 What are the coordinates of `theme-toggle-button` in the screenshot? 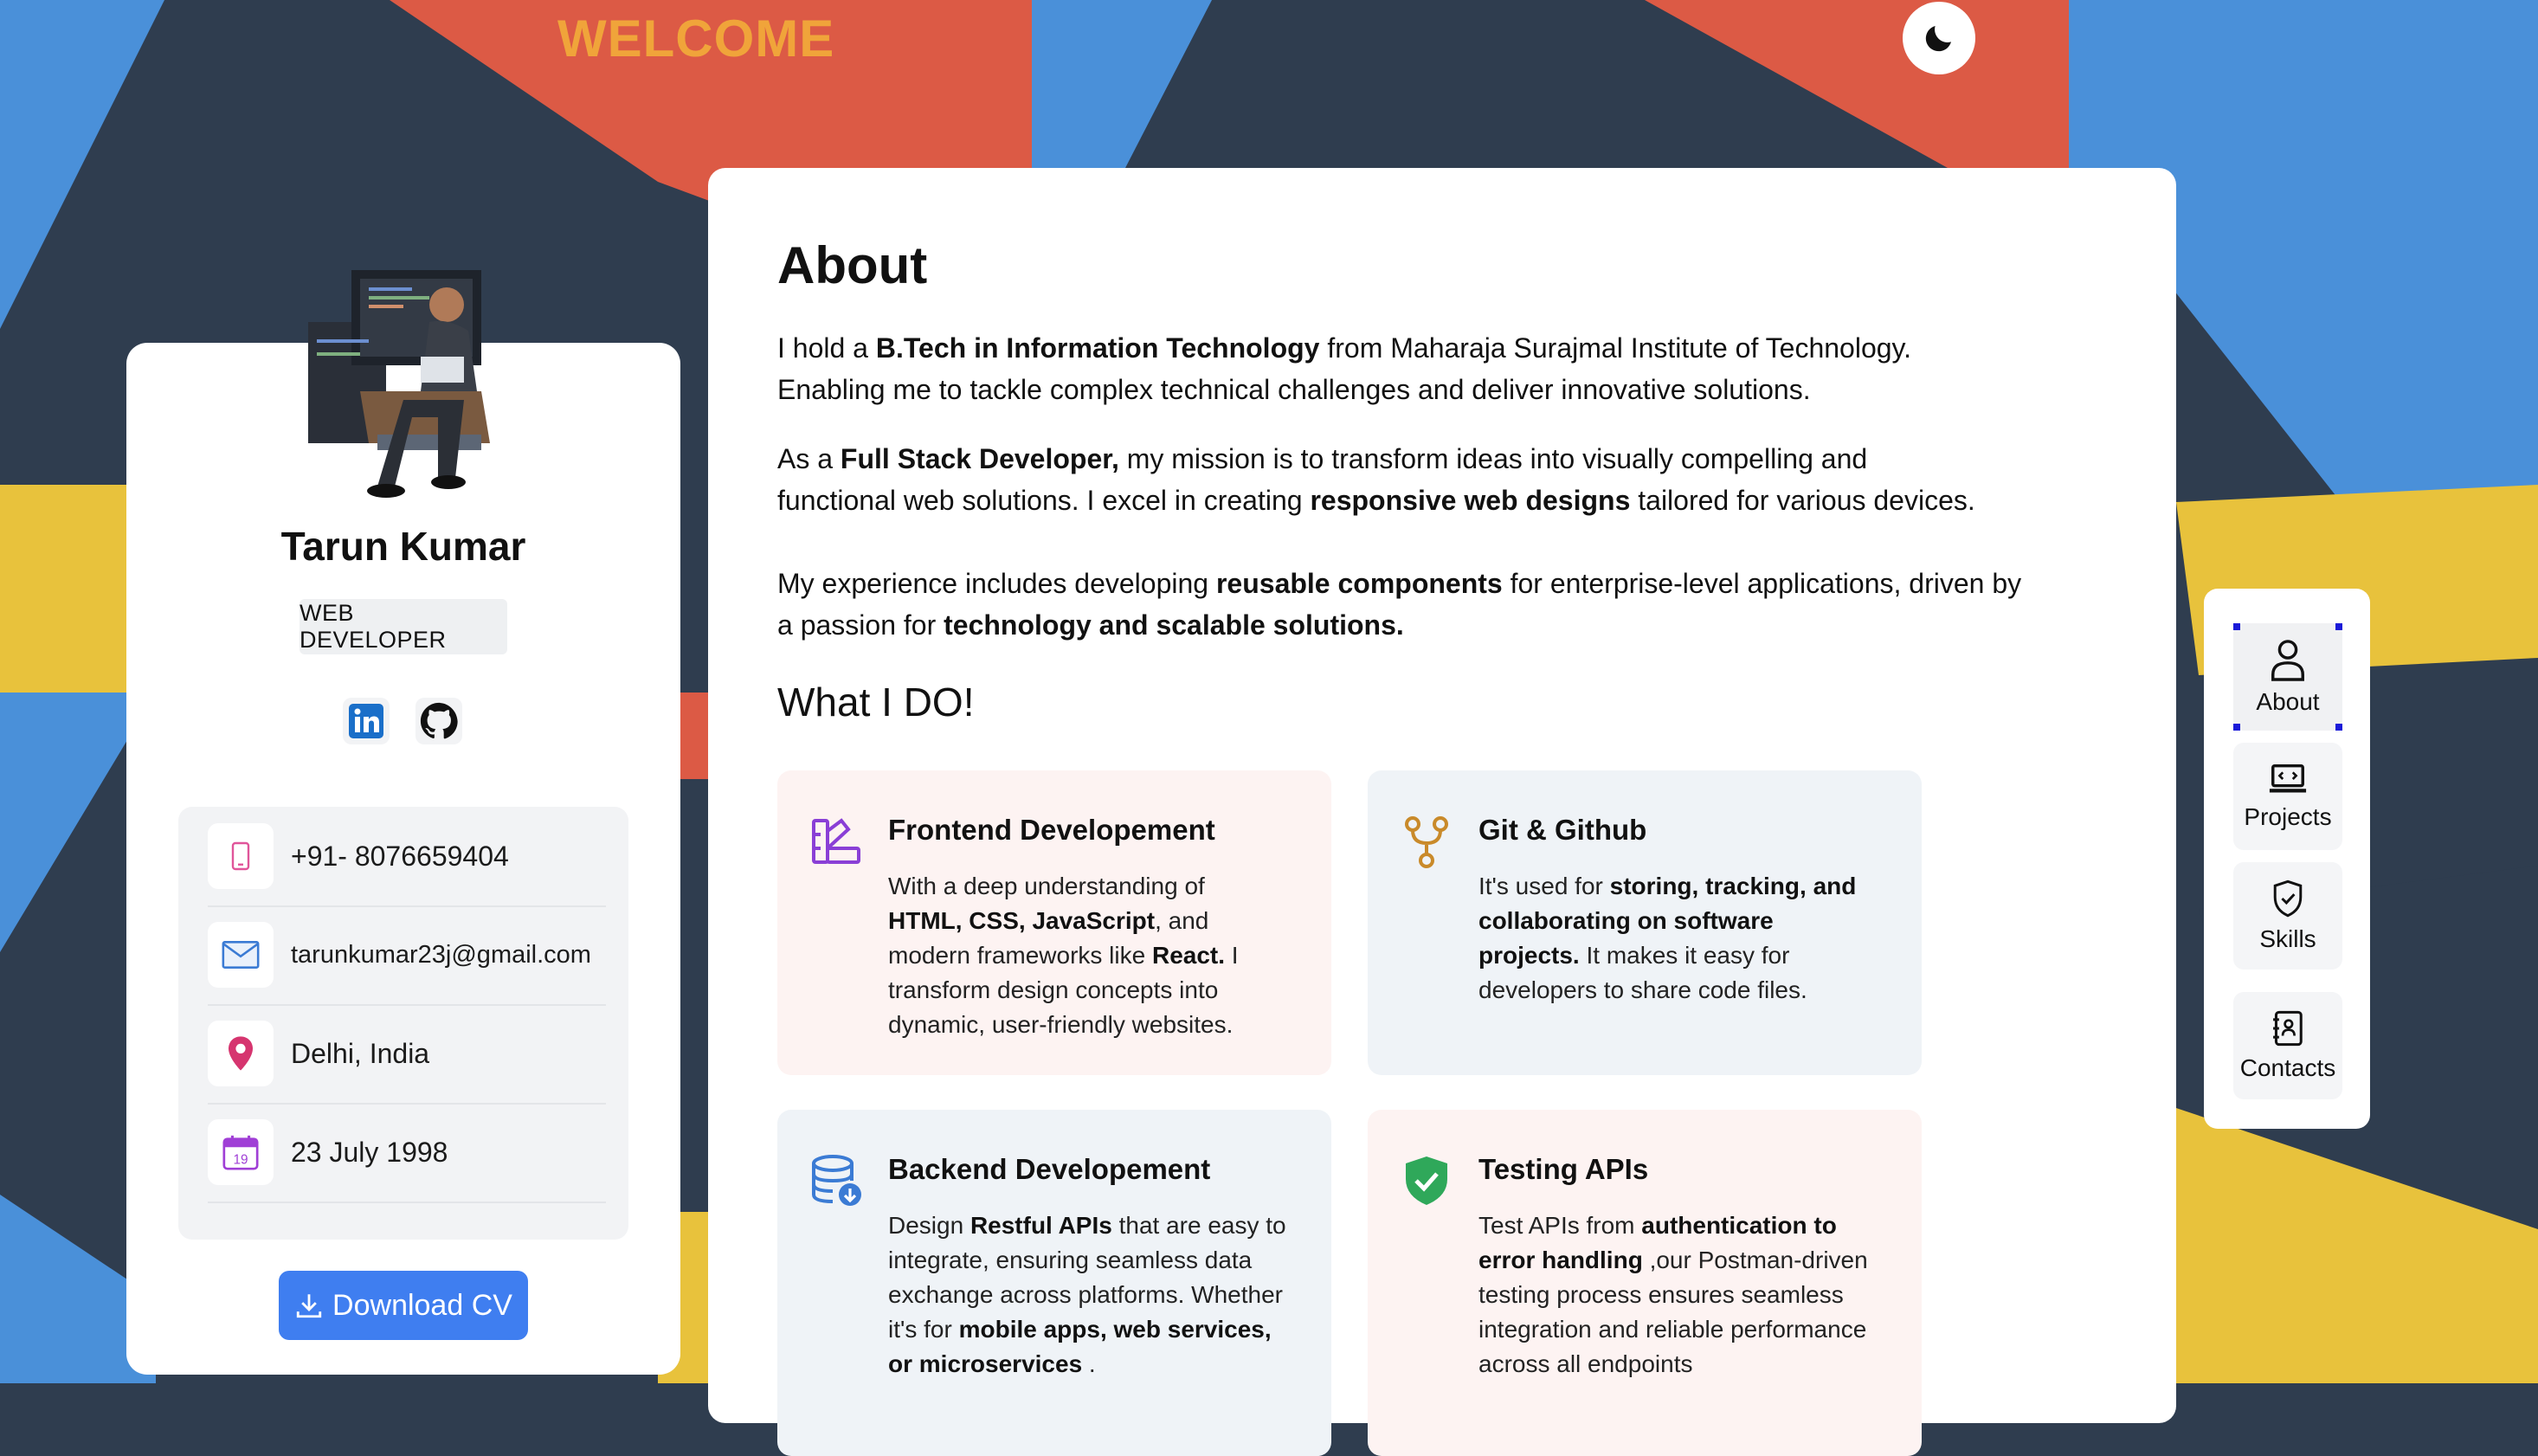 It's located at (1939, 38).